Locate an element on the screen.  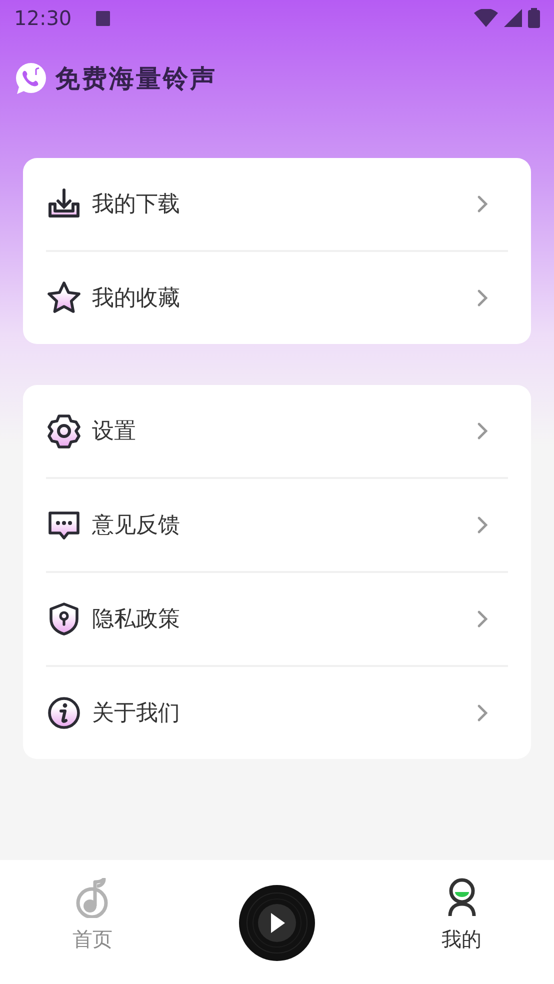
menu-item: 意见反馈 is located at coordinates (279, 525).